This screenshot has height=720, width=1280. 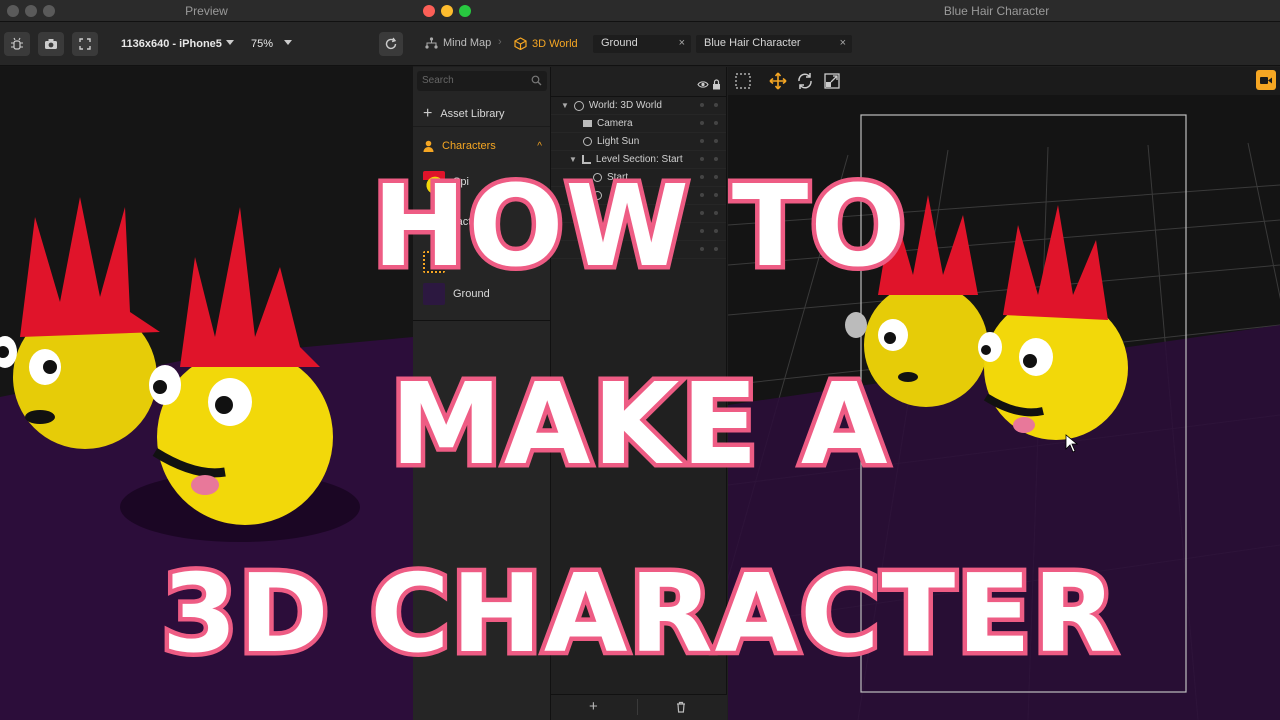 I want to click on screenshot-button, so click(x=51, y=44).